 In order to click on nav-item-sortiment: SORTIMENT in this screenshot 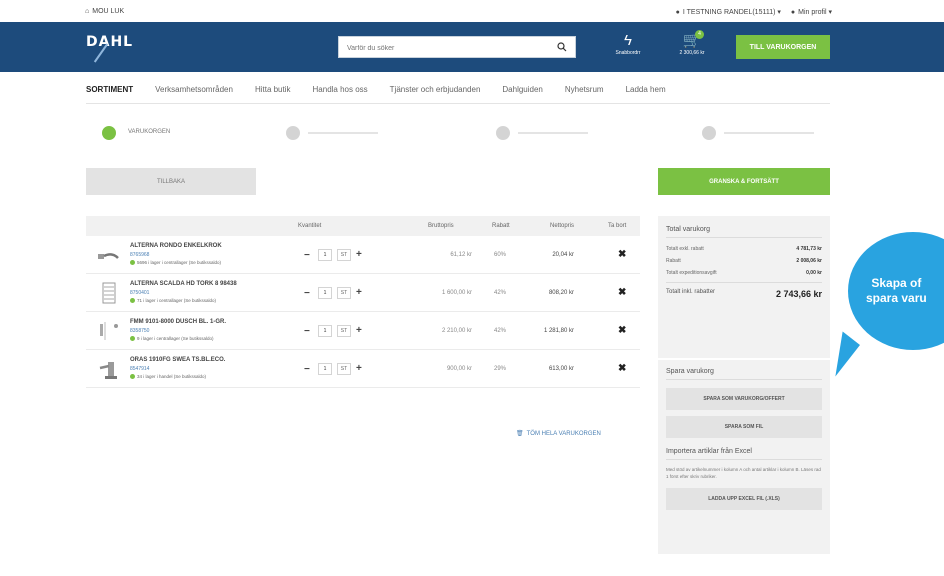, I will do `click(109, 89)`.